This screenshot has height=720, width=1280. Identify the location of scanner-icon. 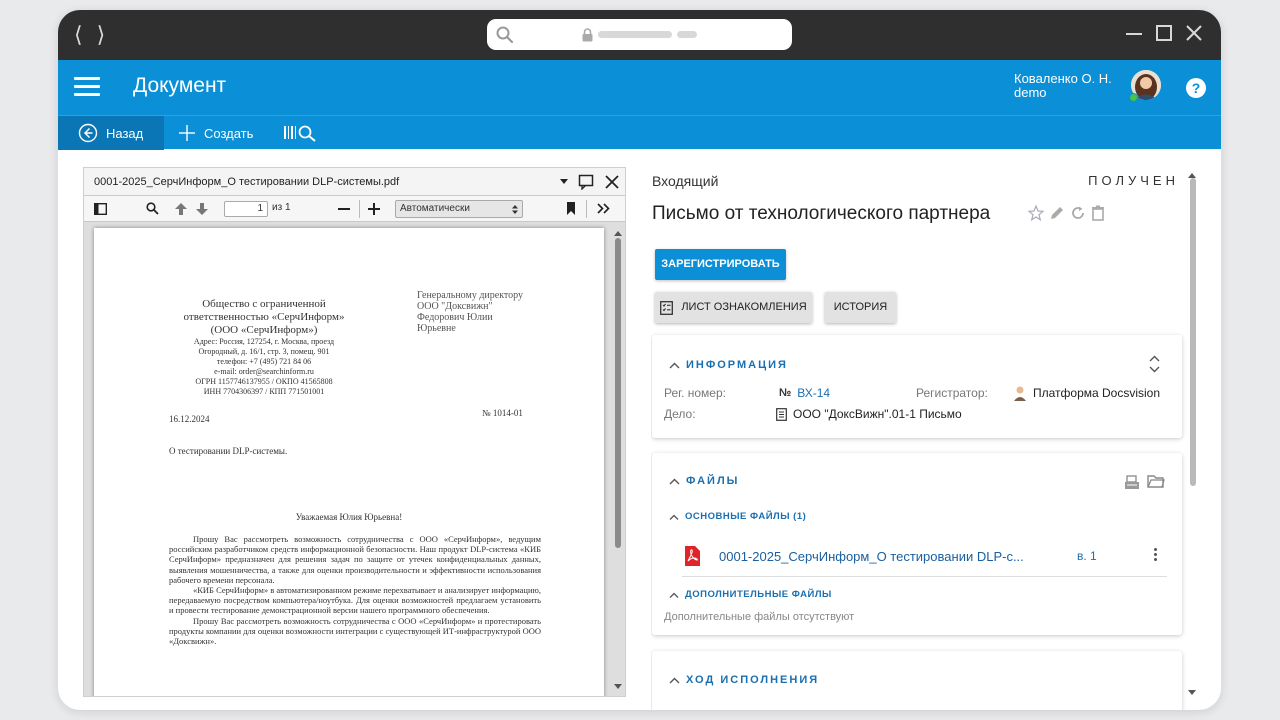
(1132, 483).